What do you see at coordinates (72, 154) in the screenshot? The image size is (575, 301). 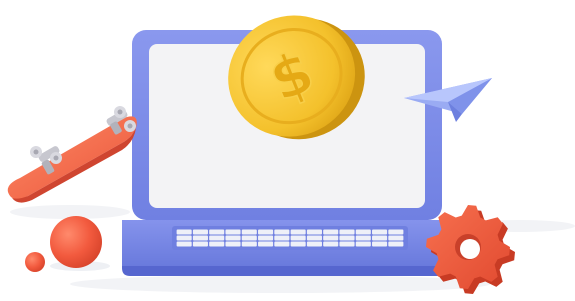 I see `skateboard-icon` at bounding box center [72, 154].